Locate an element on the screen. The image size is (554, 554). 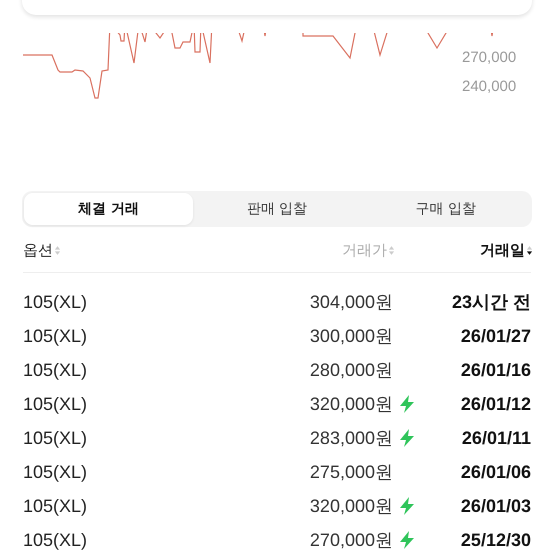
table-cell-text: 280,000원 is located at coordinates (351, 370).